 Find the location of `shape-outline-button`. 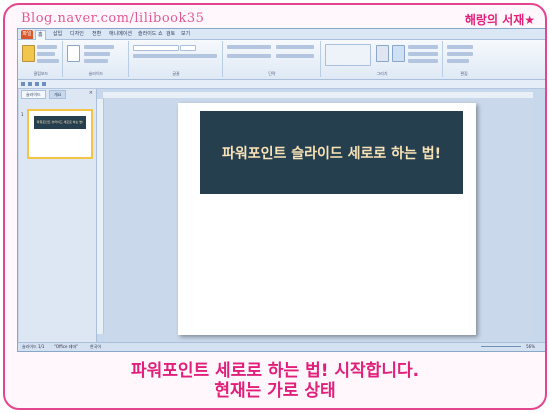

shape-outline-button is located at coordinates (423, 54).